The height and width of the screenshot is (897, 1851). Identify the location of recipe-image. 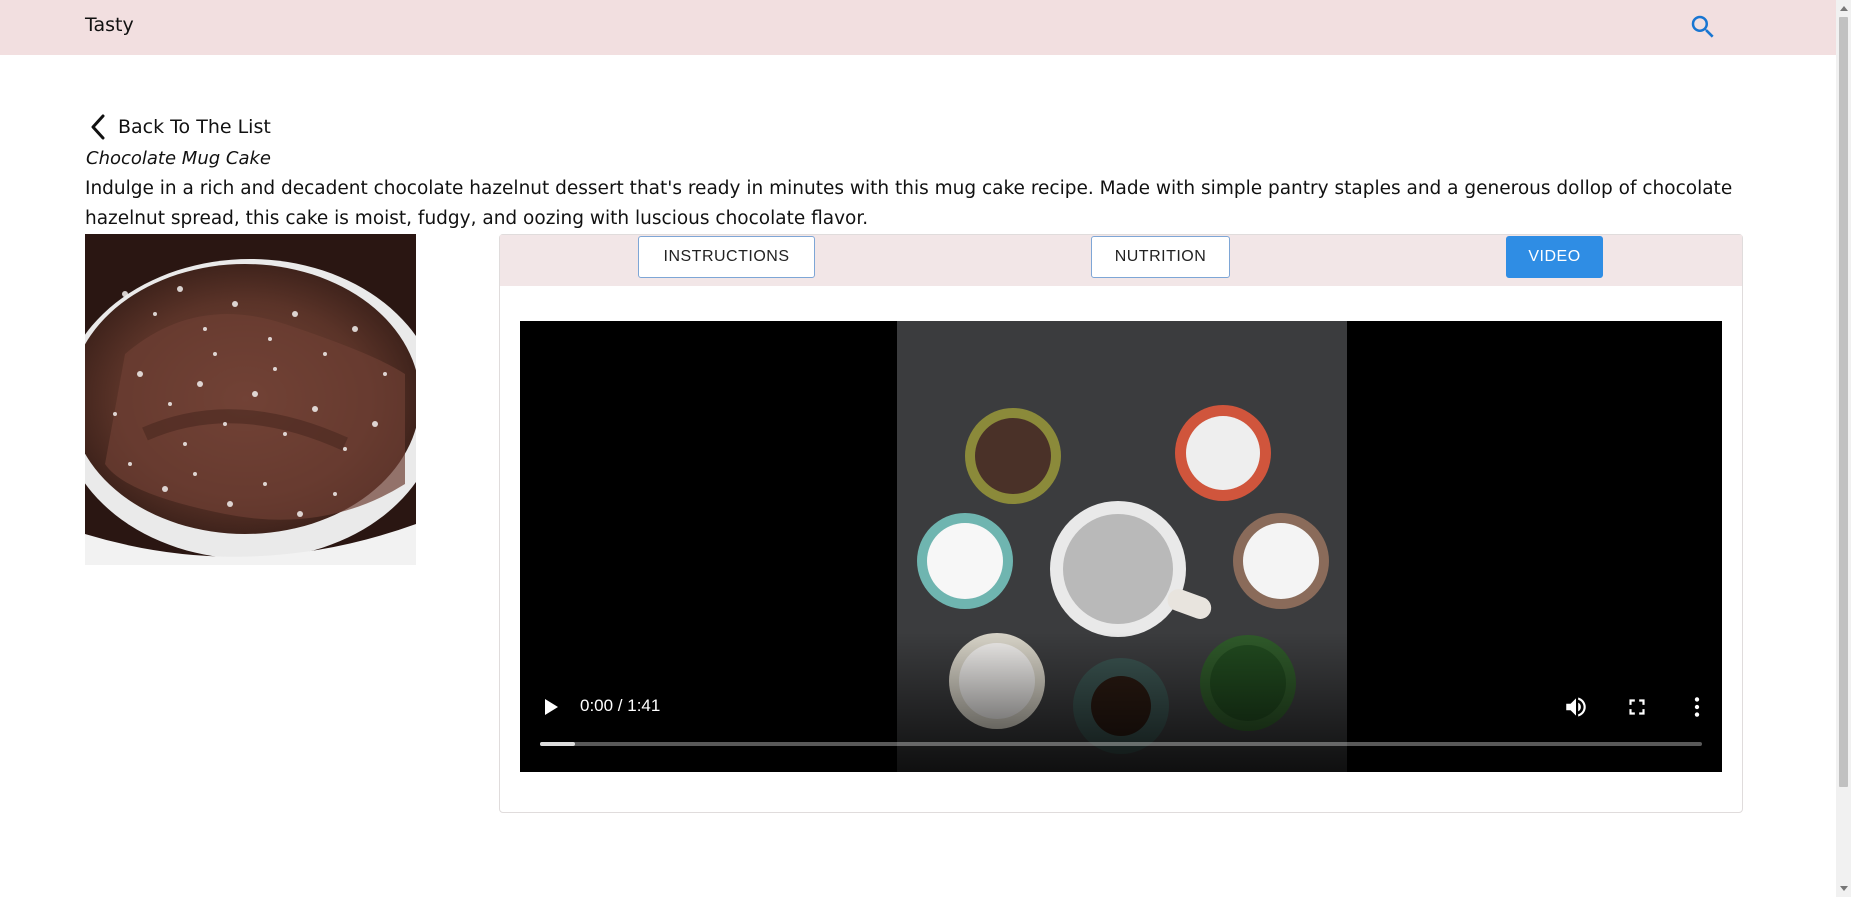
(250, 399).